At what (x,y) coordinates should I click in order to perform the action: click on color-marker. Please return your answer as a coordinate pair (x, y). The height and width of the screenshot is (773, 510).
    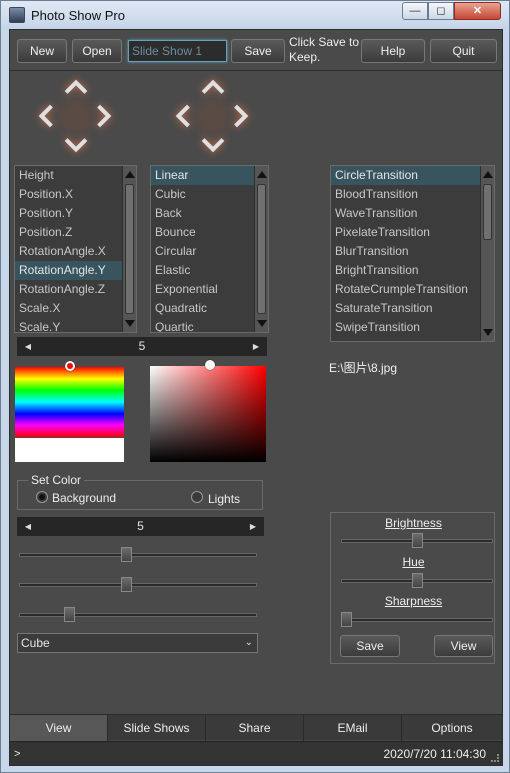
    Looking at the image, I should click on (210, 365).